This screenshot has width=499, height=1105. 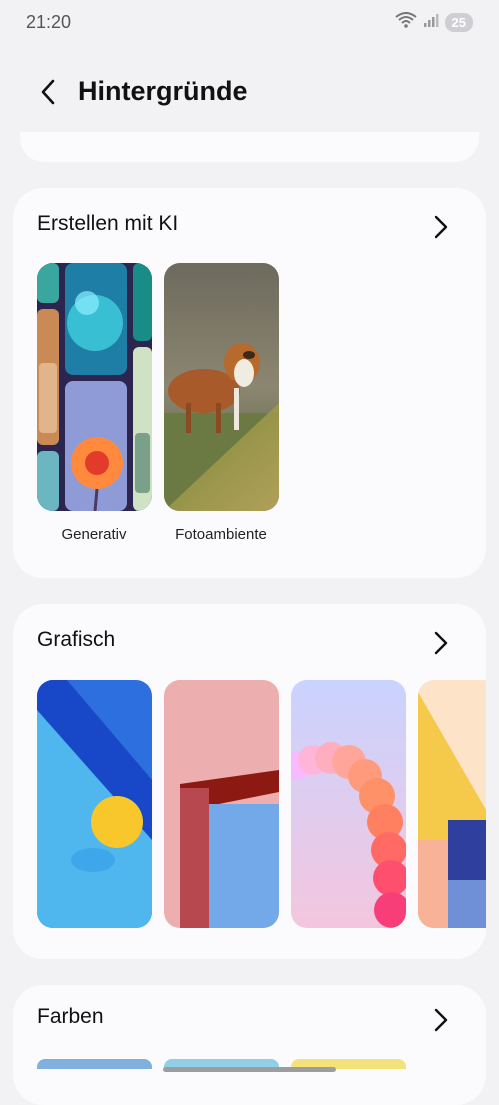 What do you see at coordinates (94, 1064) in the screenshot?
I see `color-wallpaper-thumbnail` at bounding box center [94, 1064].